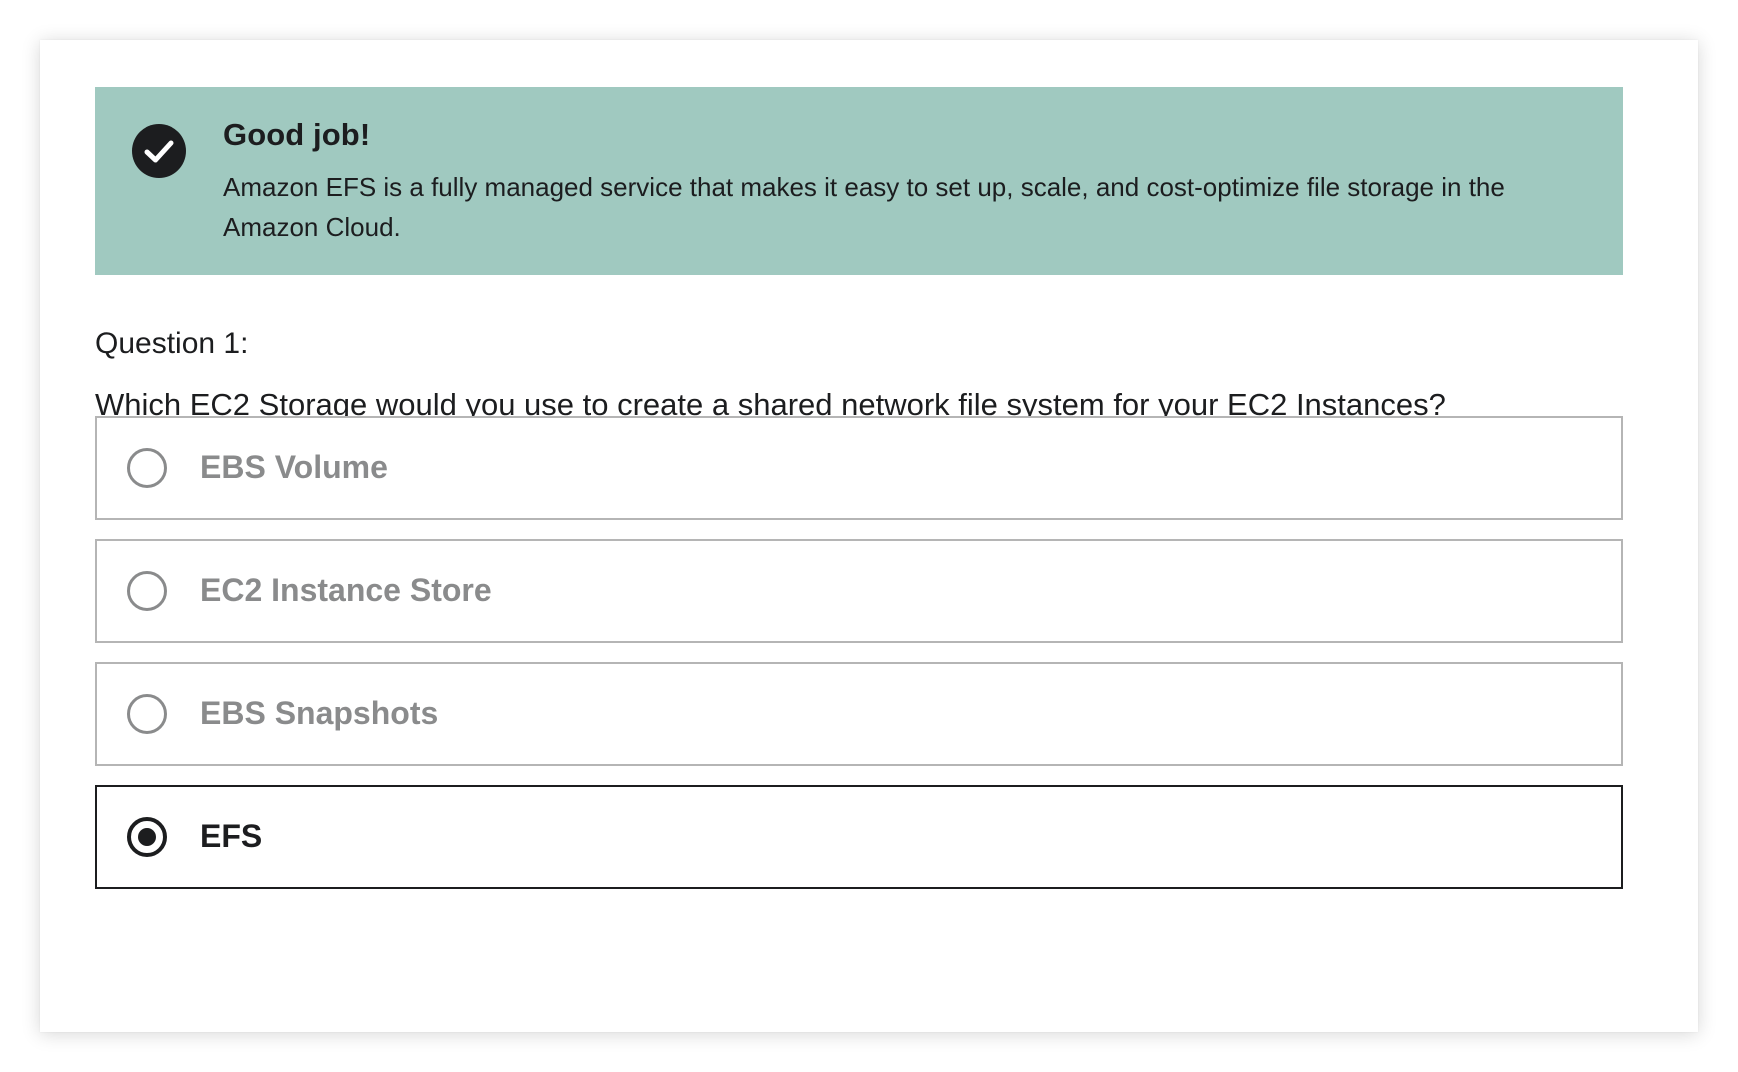 The width and height of the screenshot is (1738, 1072). I want to click on check-circle-icon, so click(159, 151).